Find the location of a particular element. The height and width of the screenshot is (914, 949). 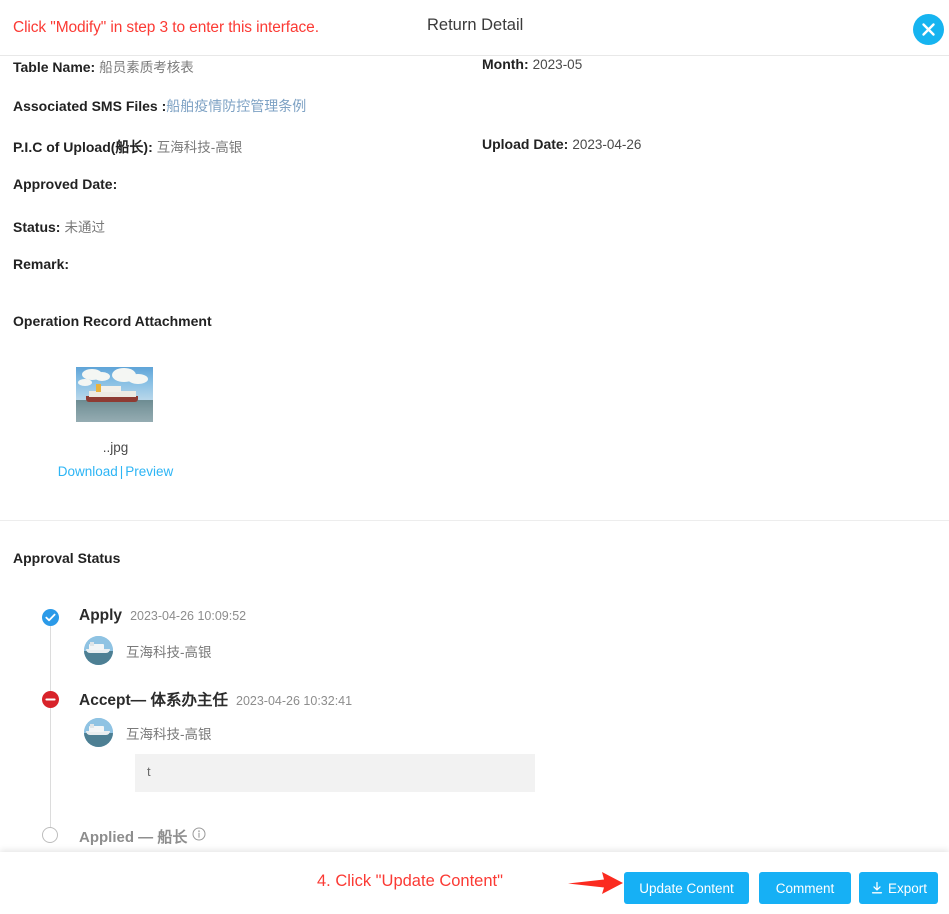

export-button: Export is located at coordinates (898, 888).